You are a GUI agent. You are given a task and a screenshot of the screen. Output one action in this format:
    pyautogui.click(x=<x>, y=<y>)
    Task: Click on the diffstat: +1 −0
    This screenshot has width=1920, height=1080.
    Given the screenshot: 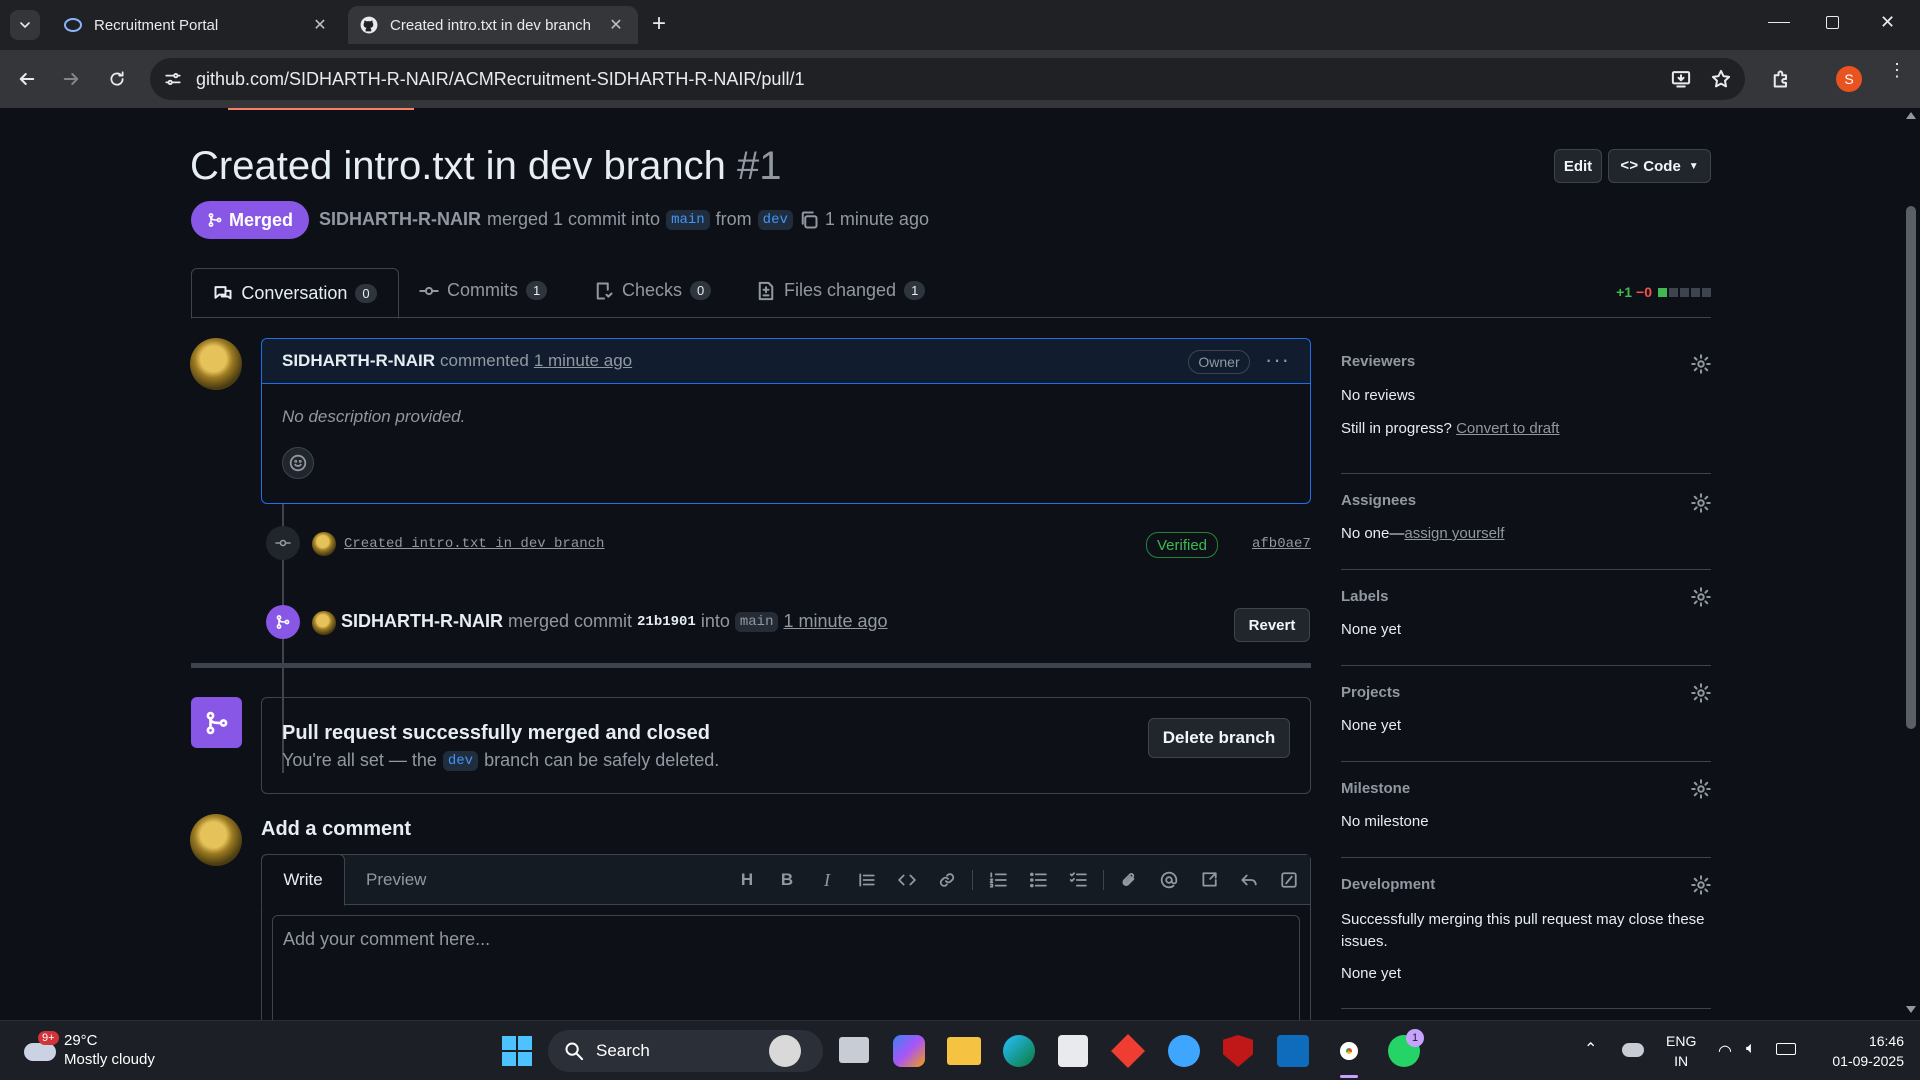 What is the action you would take?
    pyautogui.click(x=1663, y=292)
    